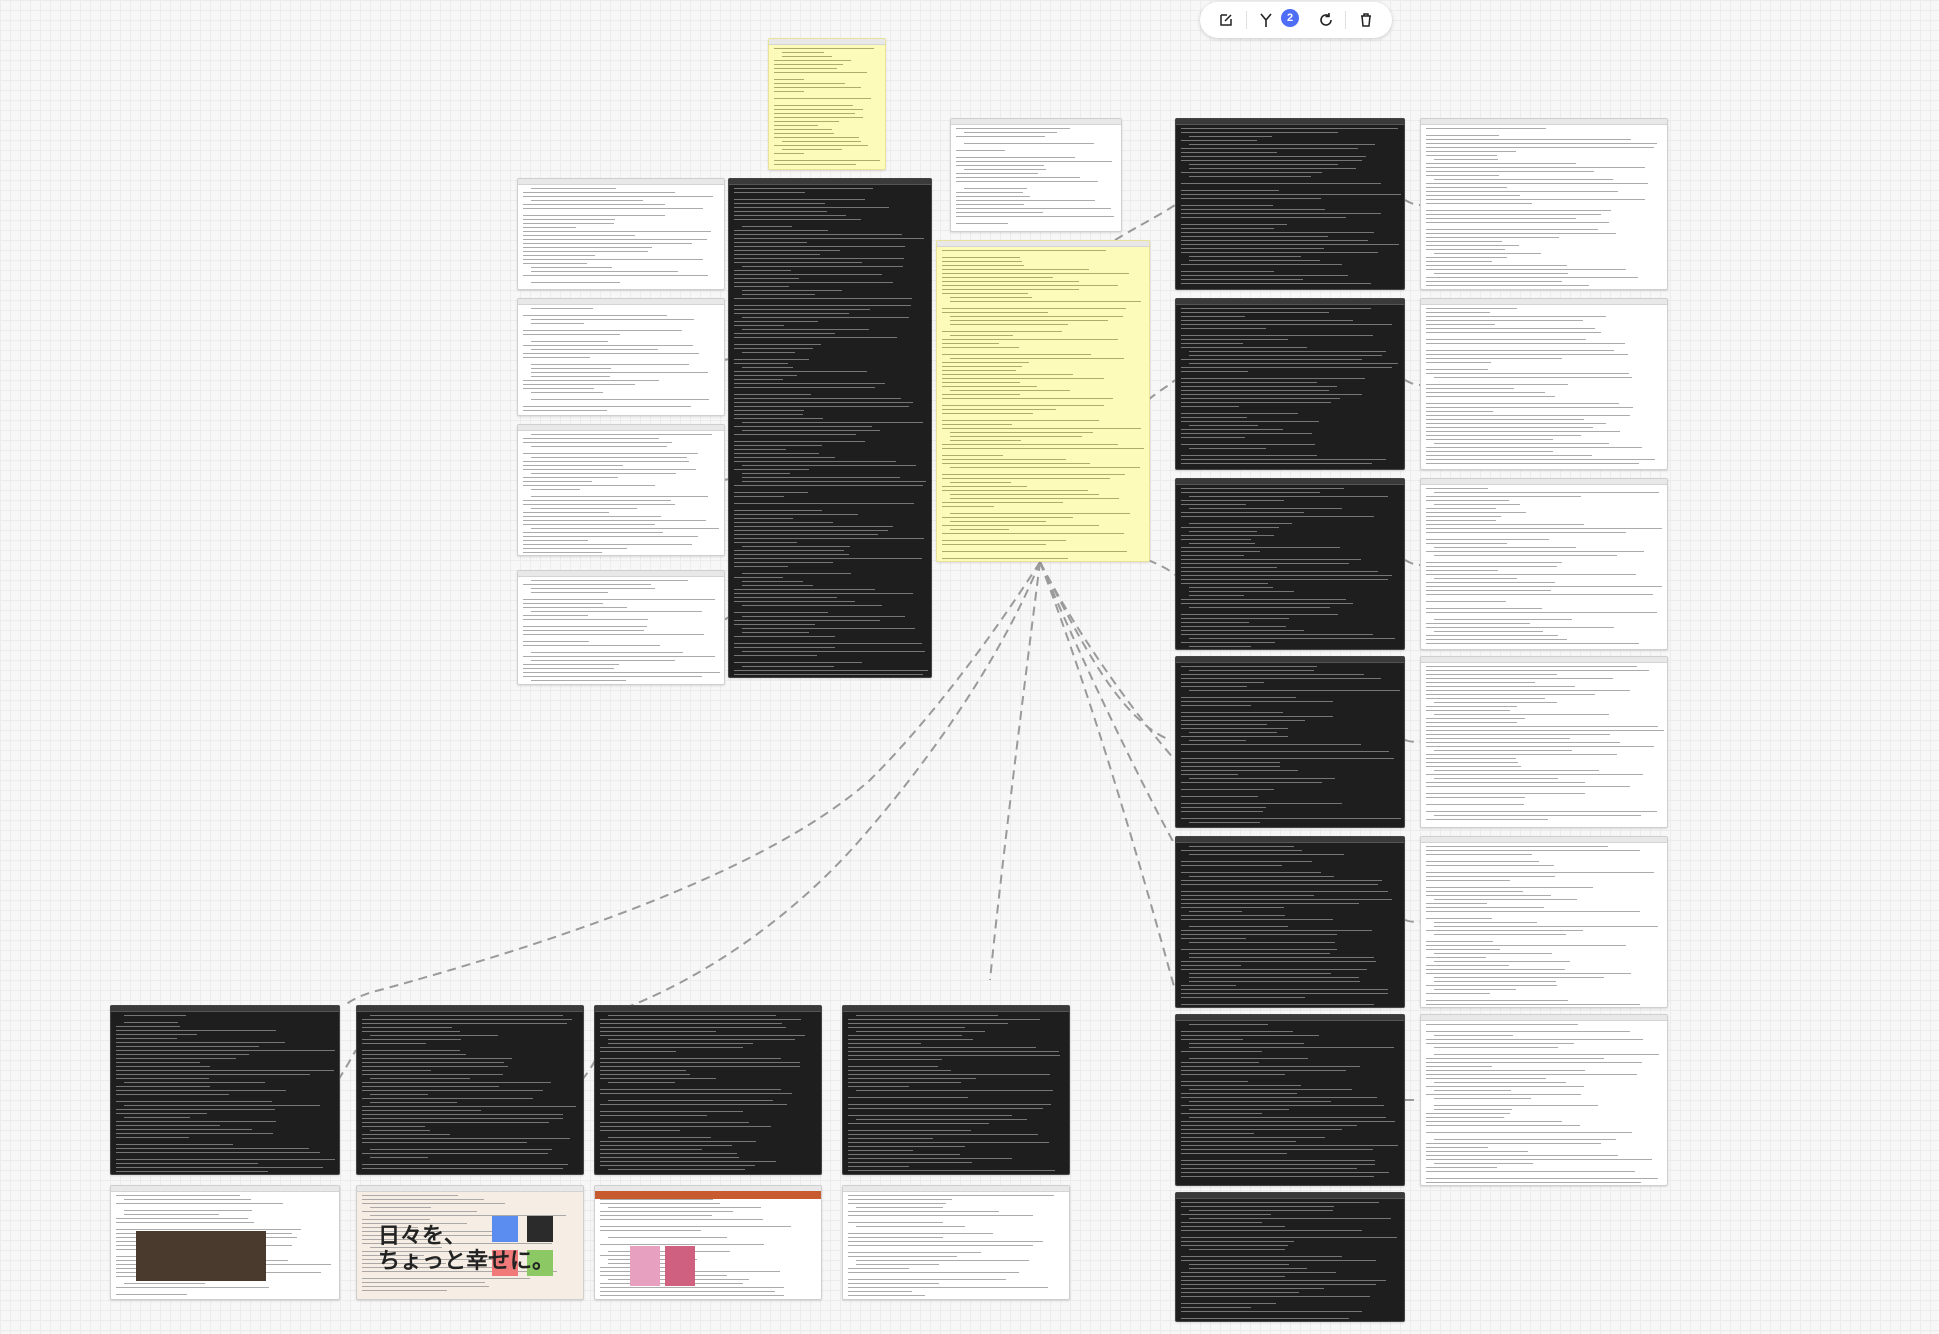  Describe the element at coordinates (1226, 20) in the screenshot. I see `edit-button` at that location.